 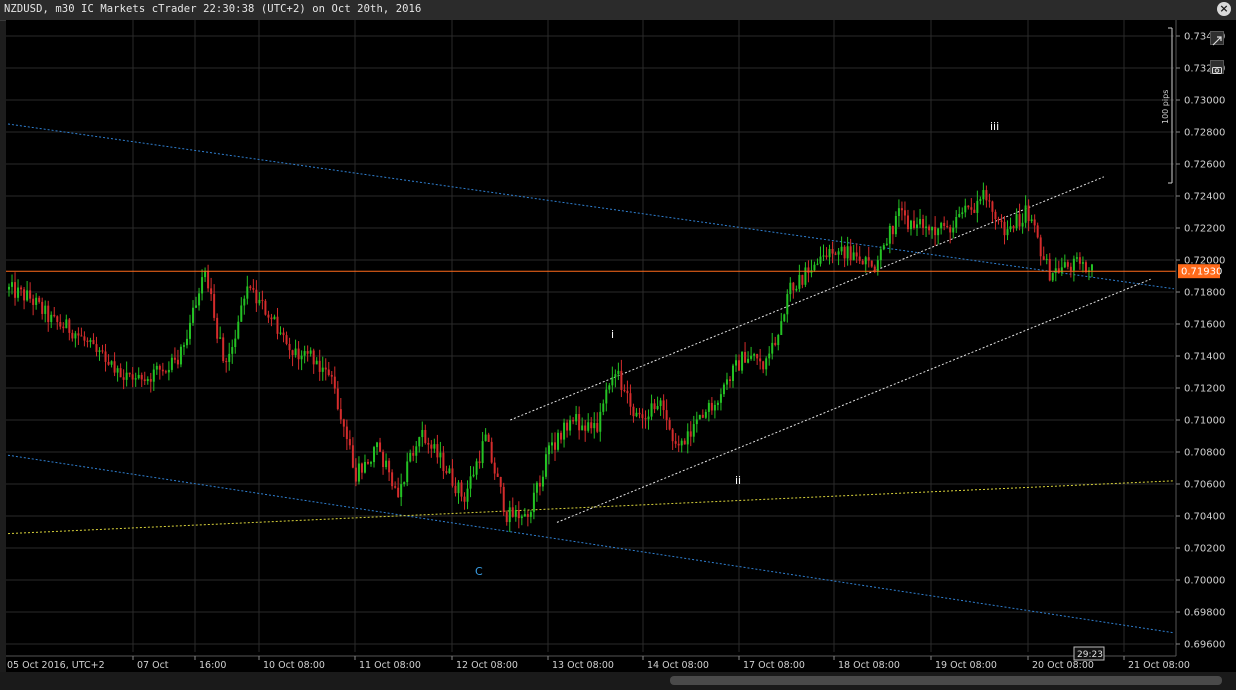 What do you see at coordinates (294, 665) in the screenshot?
I see `time-tick-label: 10 Oct 08:00` at bounding box center [294, 665].